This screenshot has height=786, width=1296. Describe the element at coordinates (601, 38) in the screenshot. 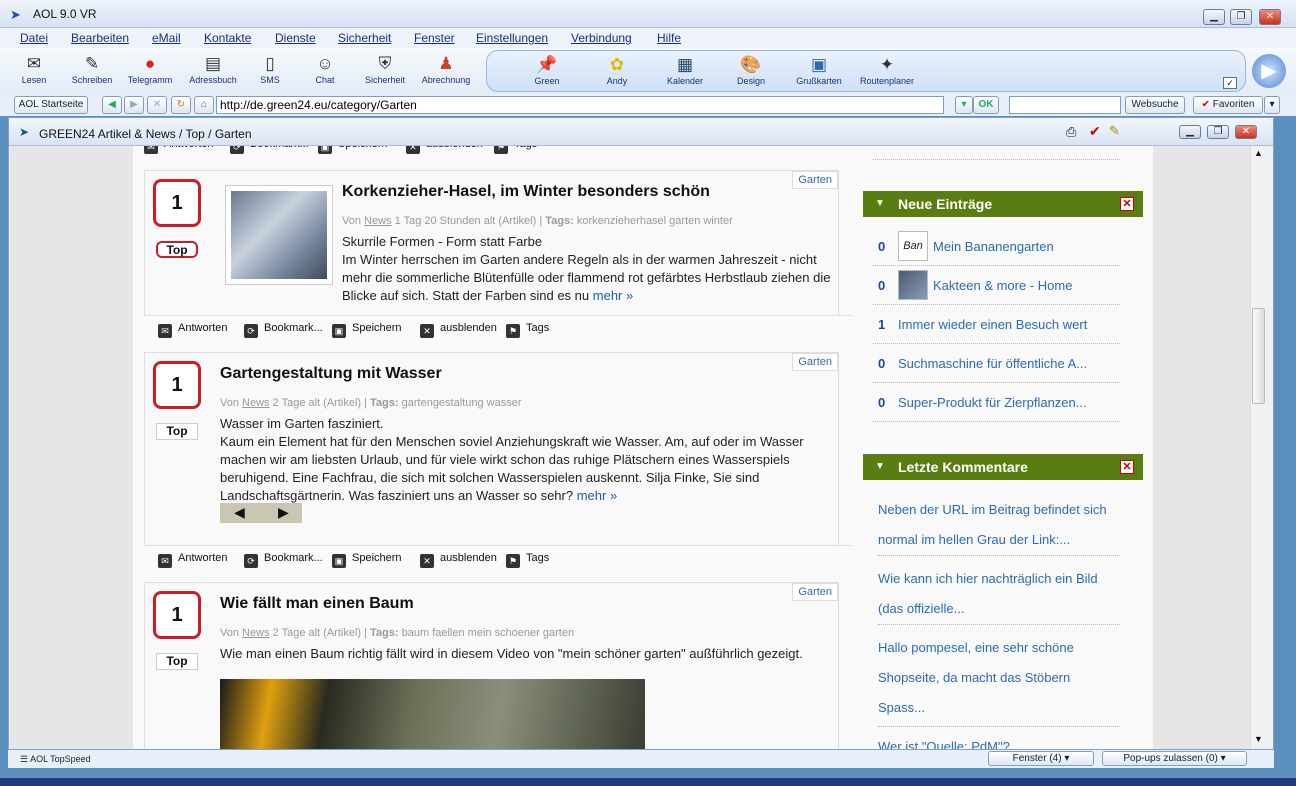

I see `menu-verbindung: Verbindung` at that location.